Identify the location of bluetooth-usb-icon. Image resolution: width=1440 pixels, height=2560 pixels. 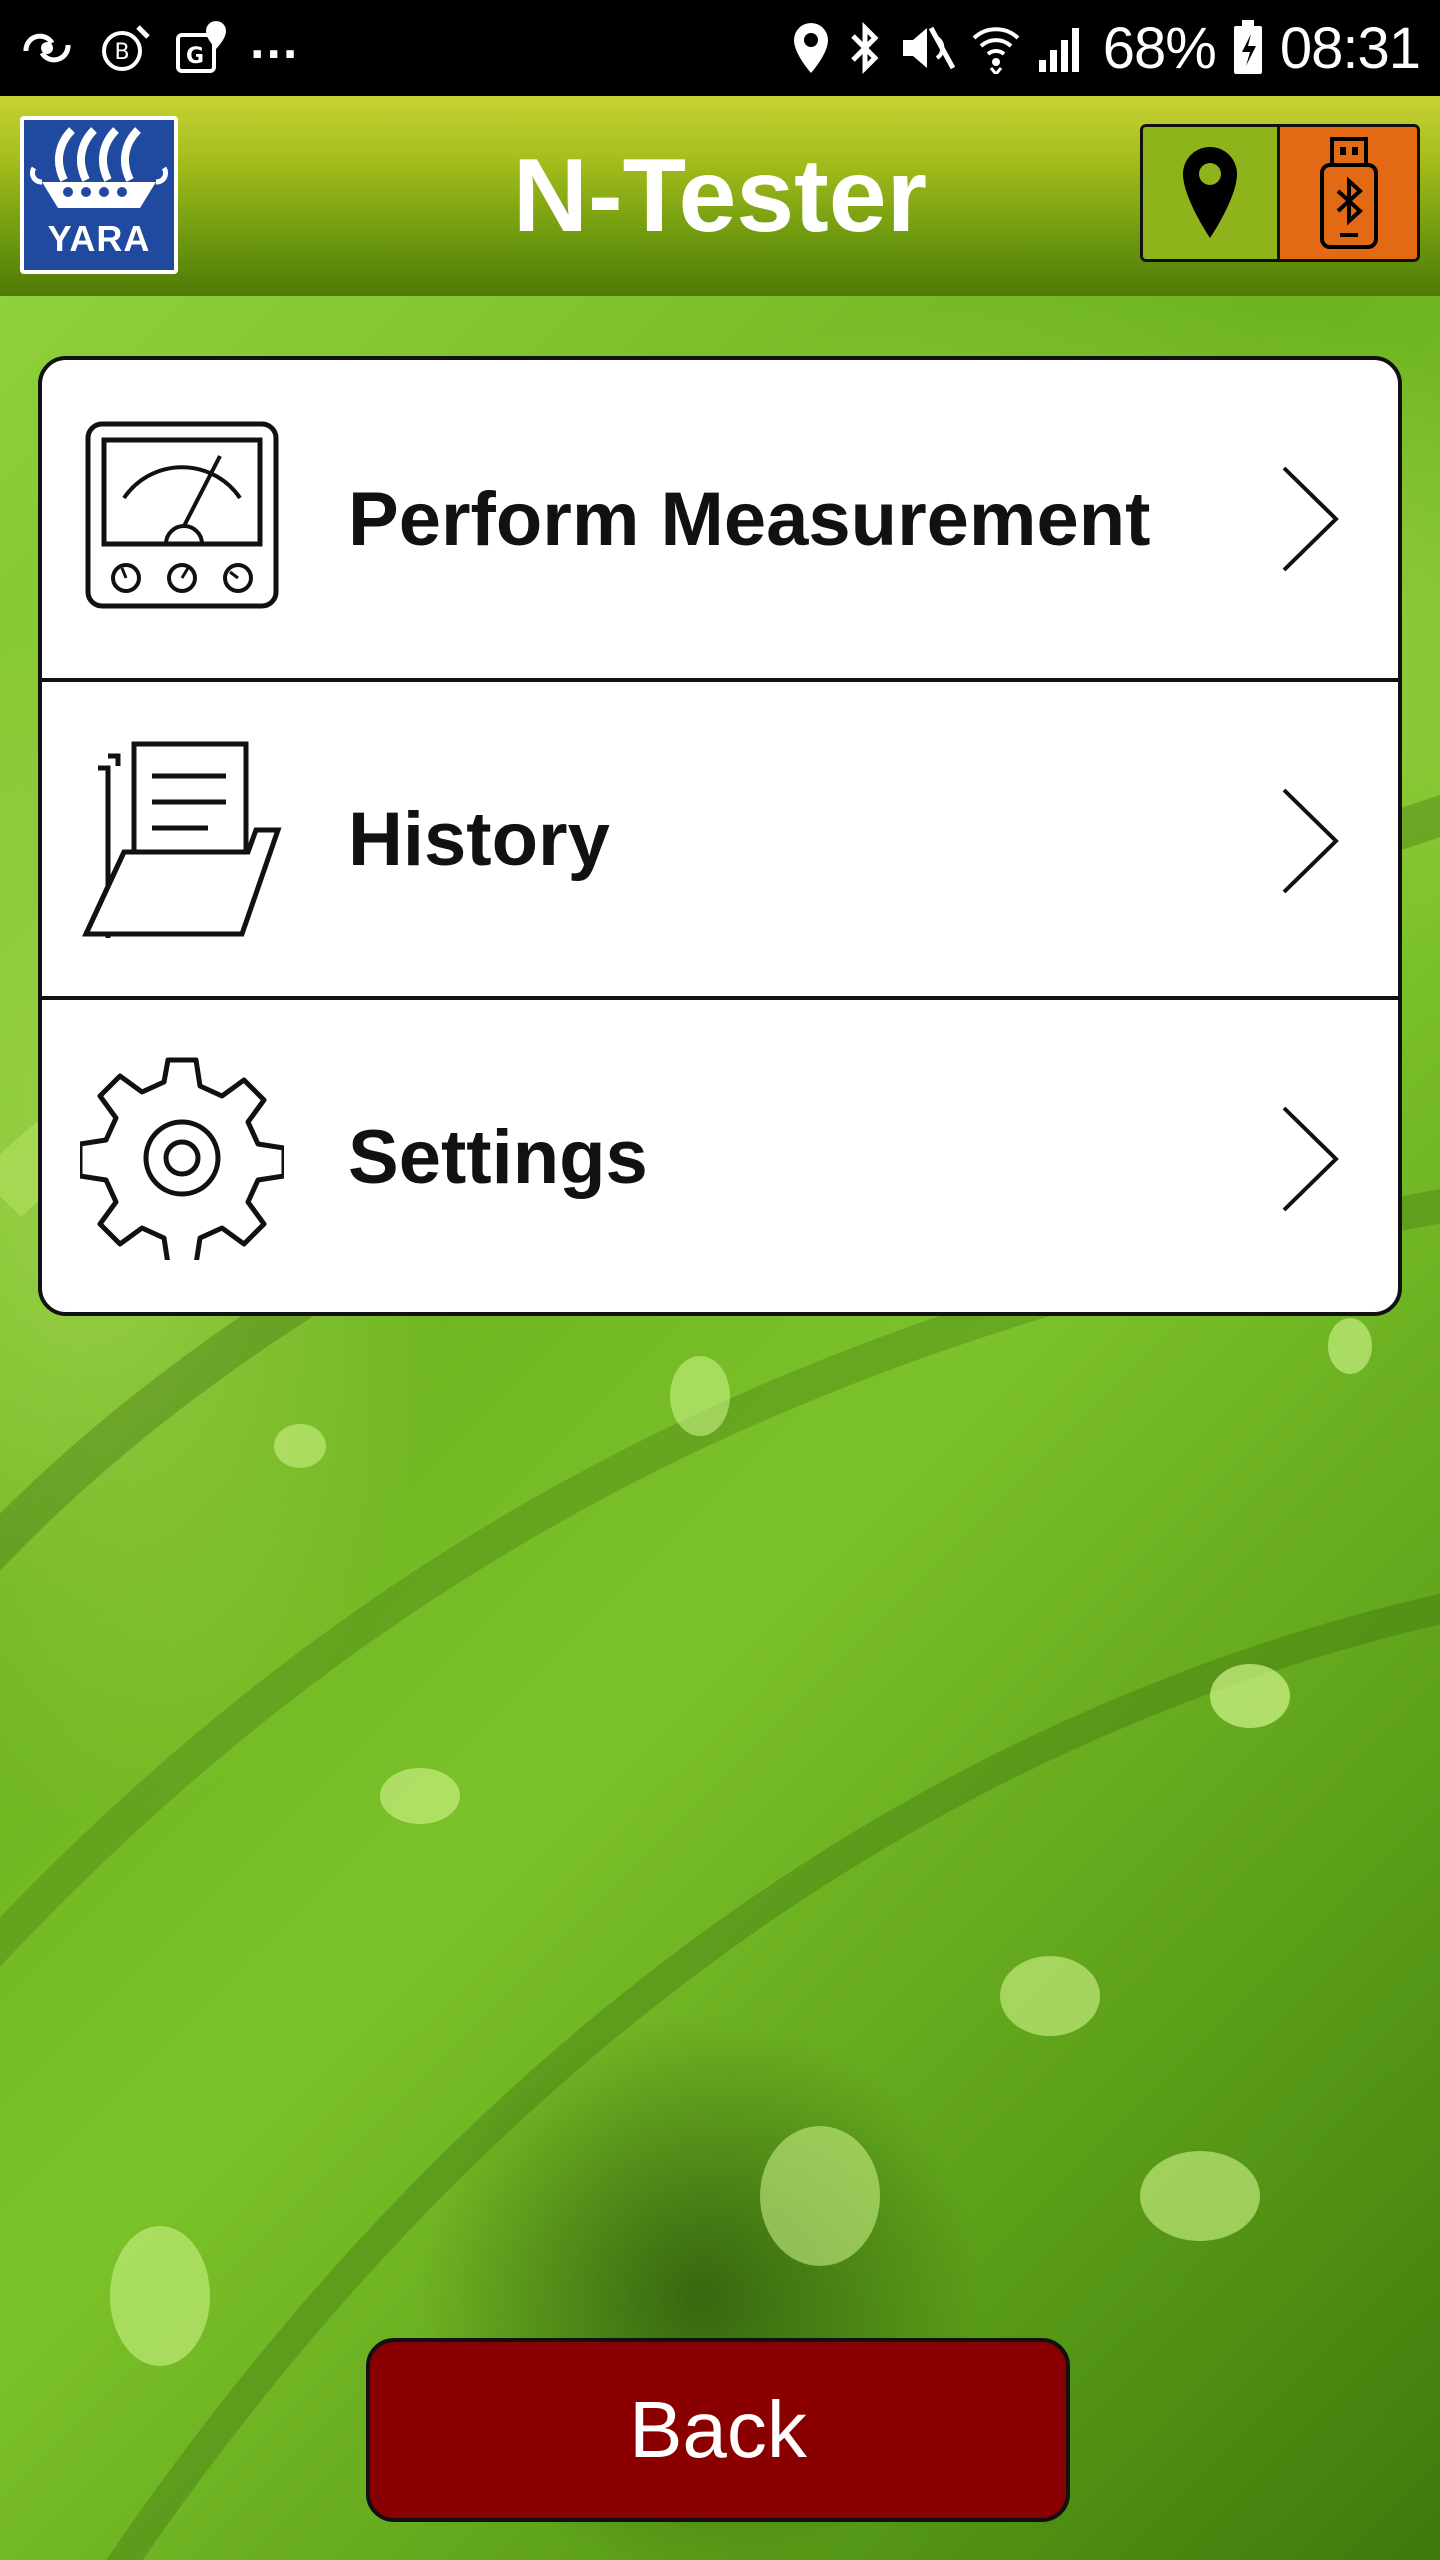
(1348, 193).